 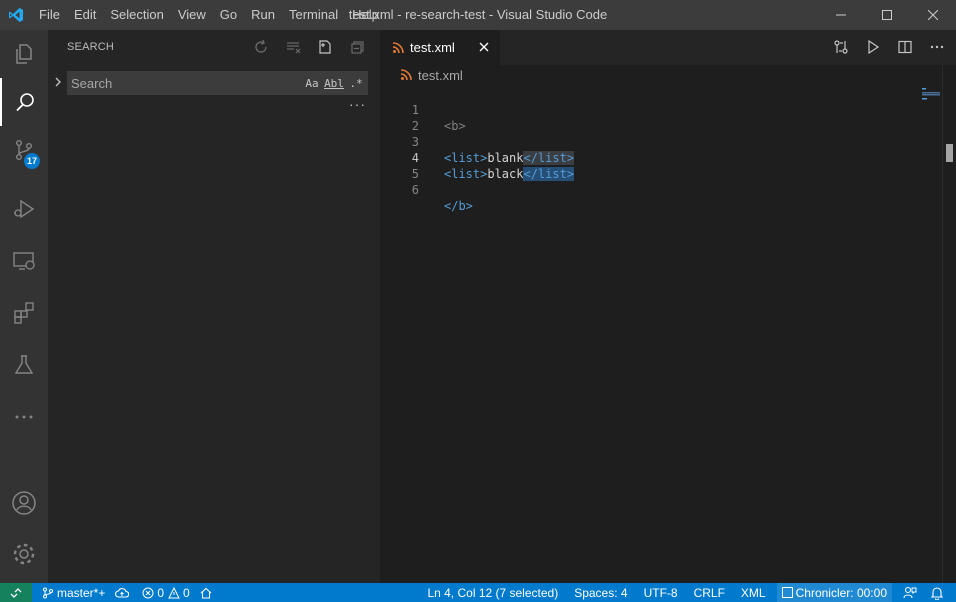 I want to click on testing-icon, so click(x=24, y=365).